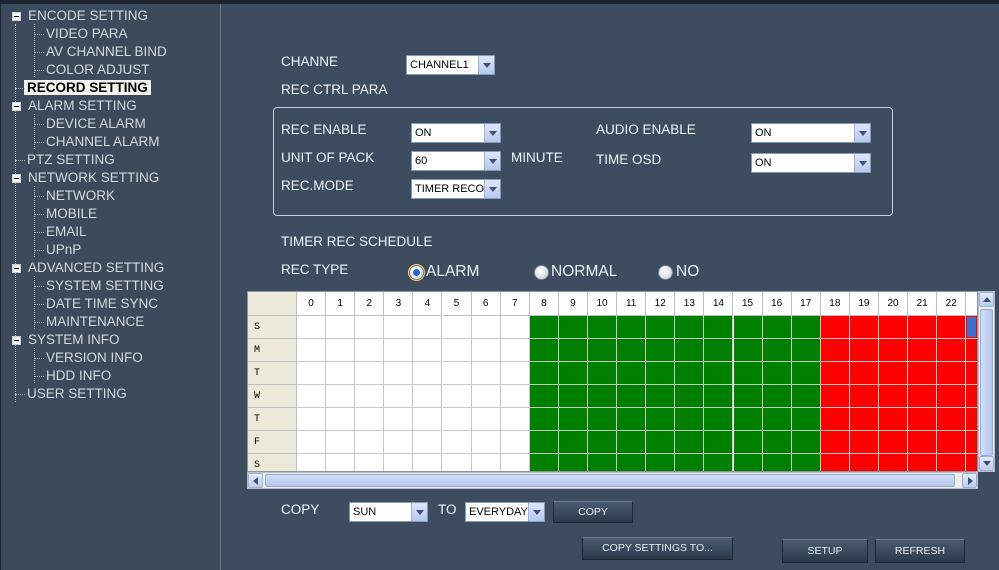 This screenshot has height=570, width=999. I want to click on channel-select: CHANNEL1, so click(450, 65).